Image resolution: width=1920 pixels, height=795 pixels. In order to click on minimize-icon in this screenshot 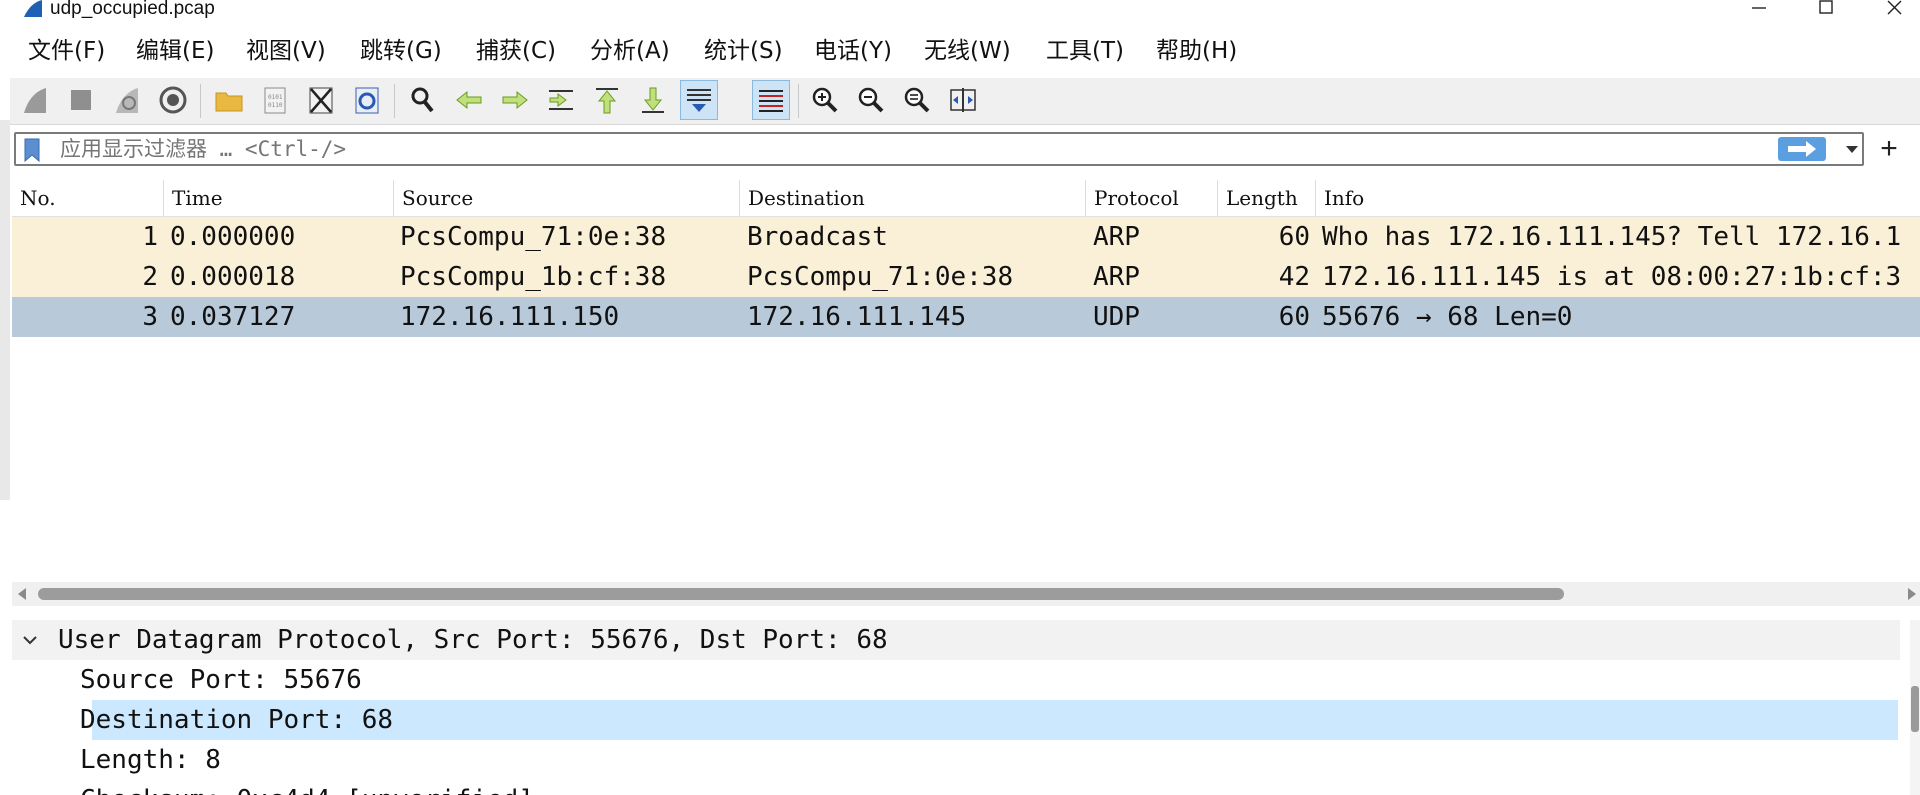, I will do `click(1759, 8)`.